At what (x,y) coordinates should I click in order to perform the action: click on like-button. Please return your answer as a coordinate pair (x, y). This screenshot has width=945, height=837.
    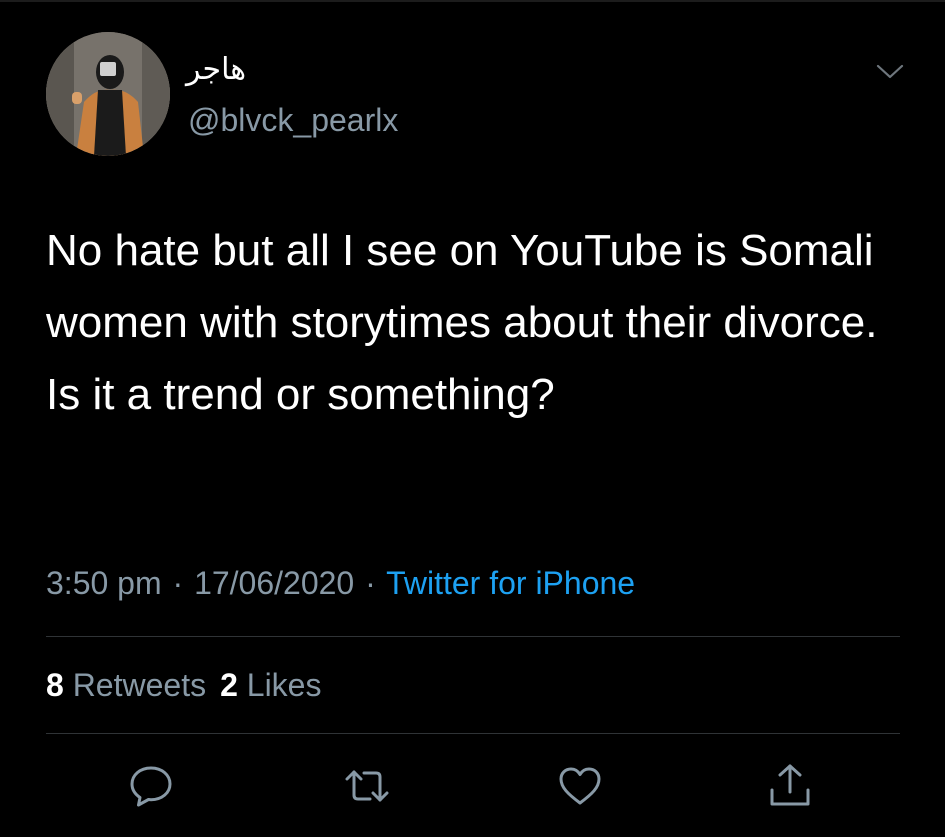
    Looking at the image, I should click on (580, 786).